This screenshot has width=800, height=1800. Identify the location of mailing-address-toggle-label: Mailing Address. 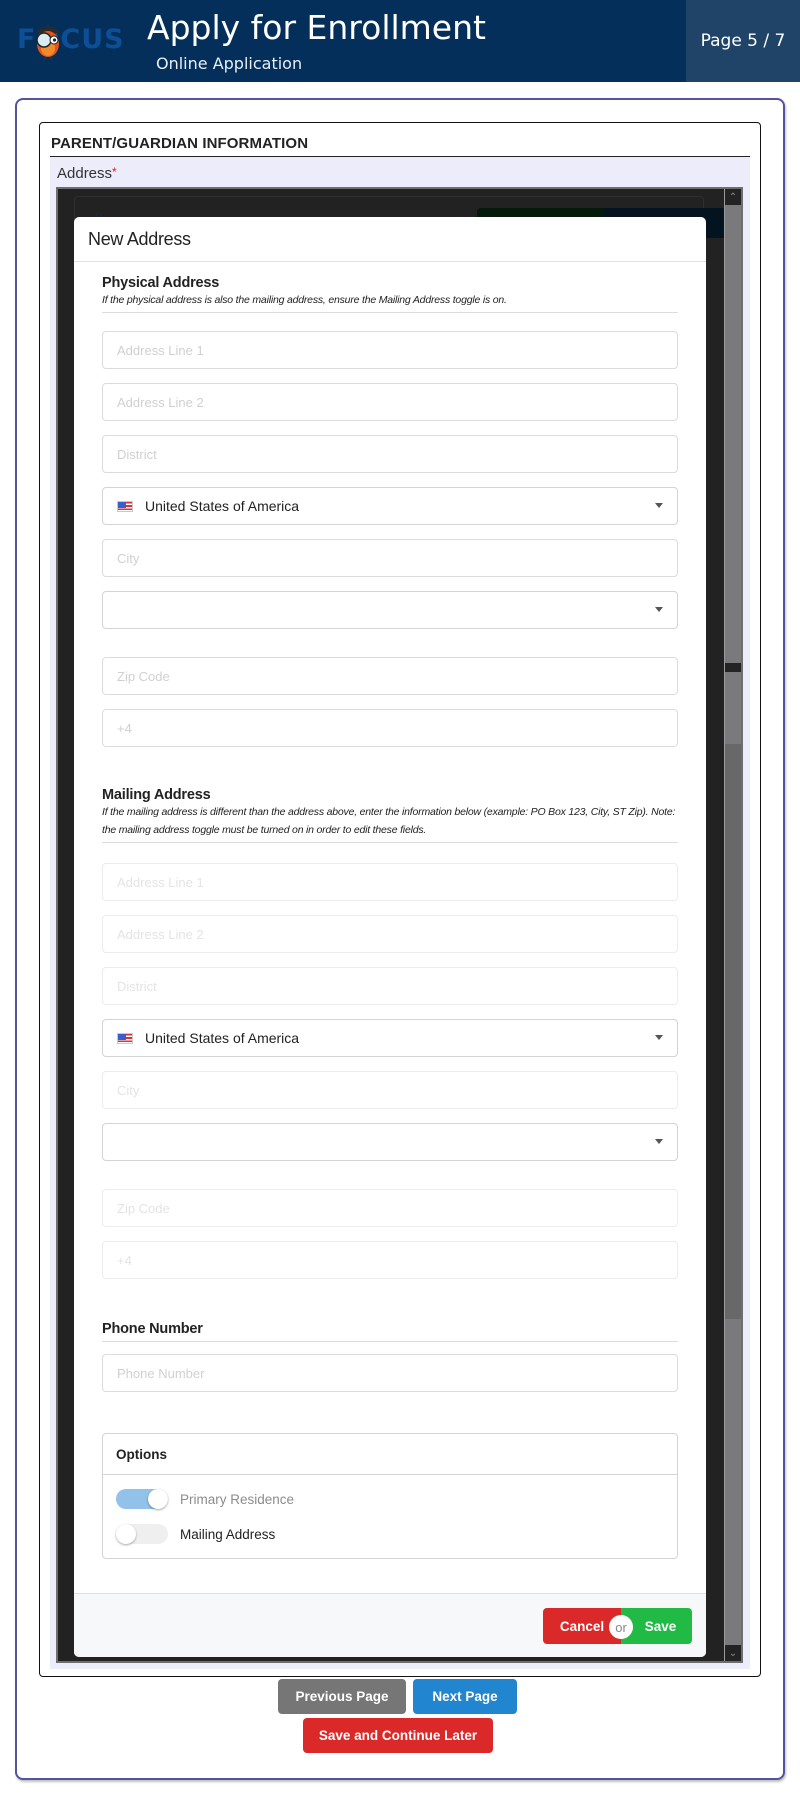
(228, 1534).